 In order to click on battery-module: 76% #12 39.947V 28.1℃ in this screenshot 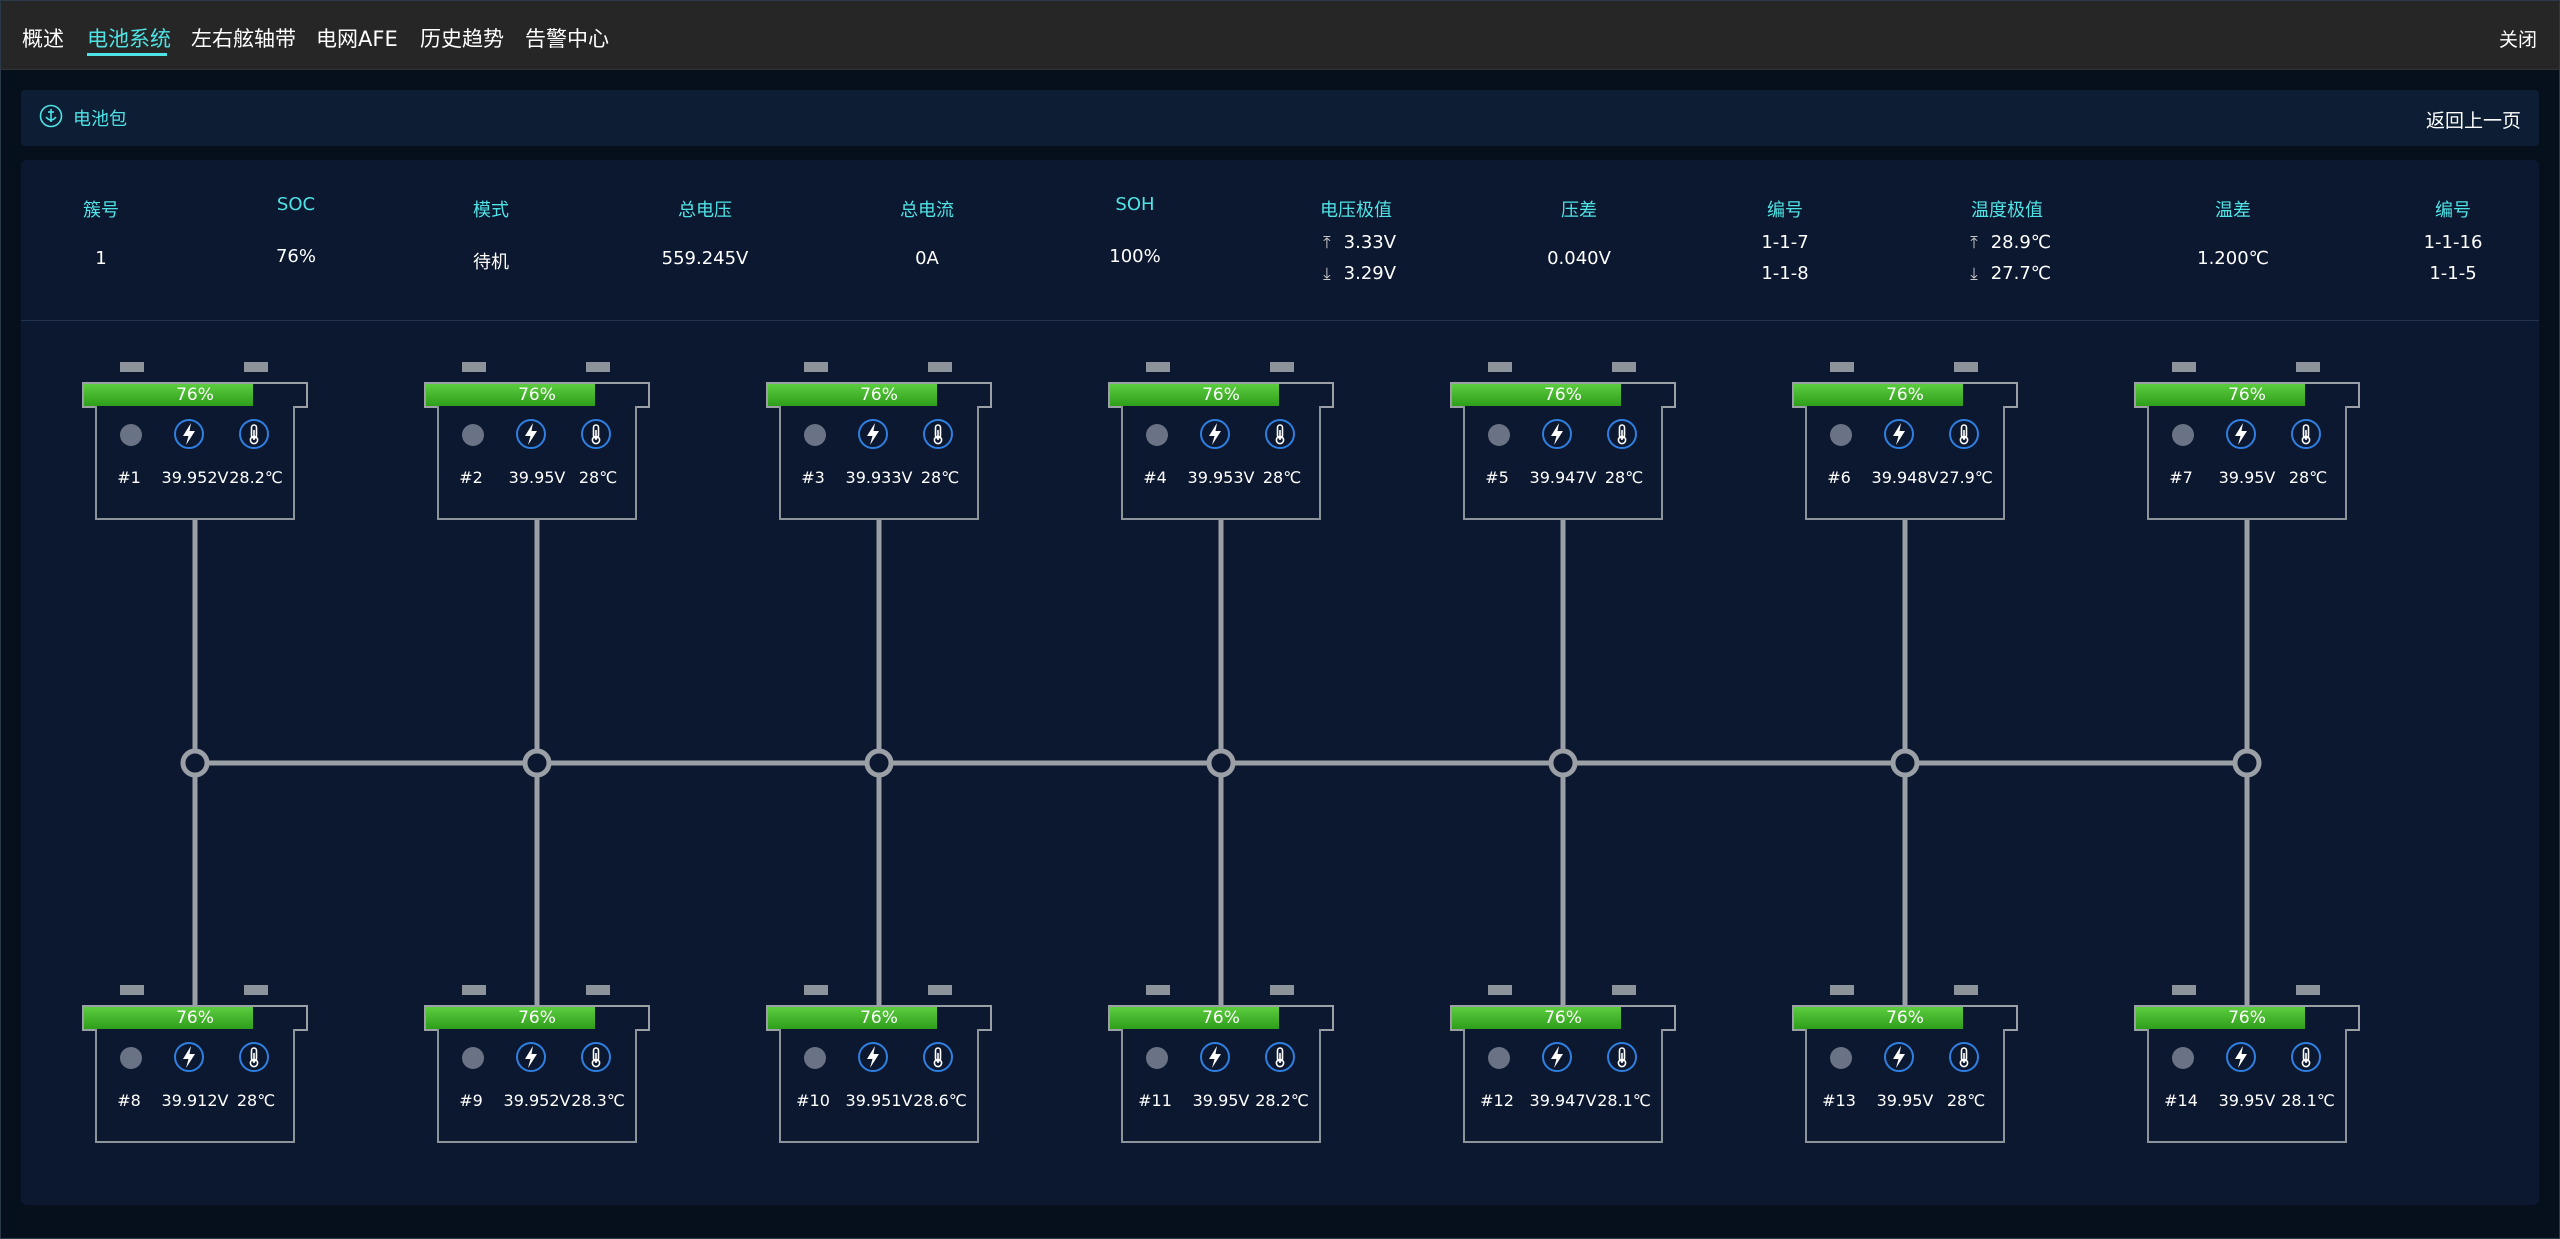, I will do `click(1563, 1065)`.